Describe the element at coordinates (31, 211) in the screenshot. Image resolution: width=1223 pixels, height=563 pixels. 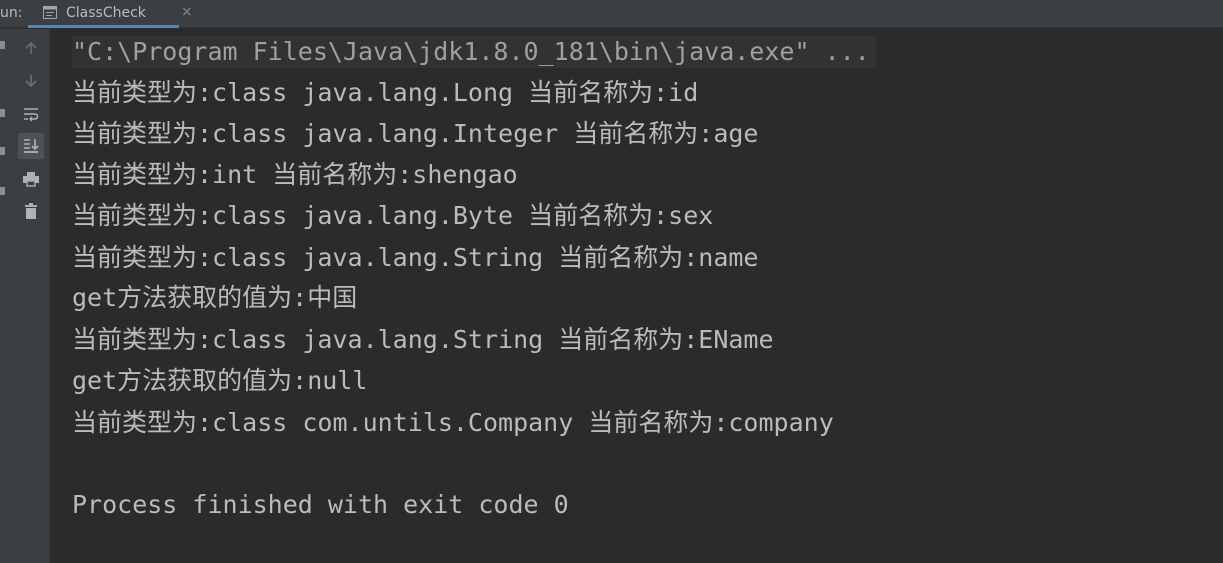
I see `trash-icon` at that location.